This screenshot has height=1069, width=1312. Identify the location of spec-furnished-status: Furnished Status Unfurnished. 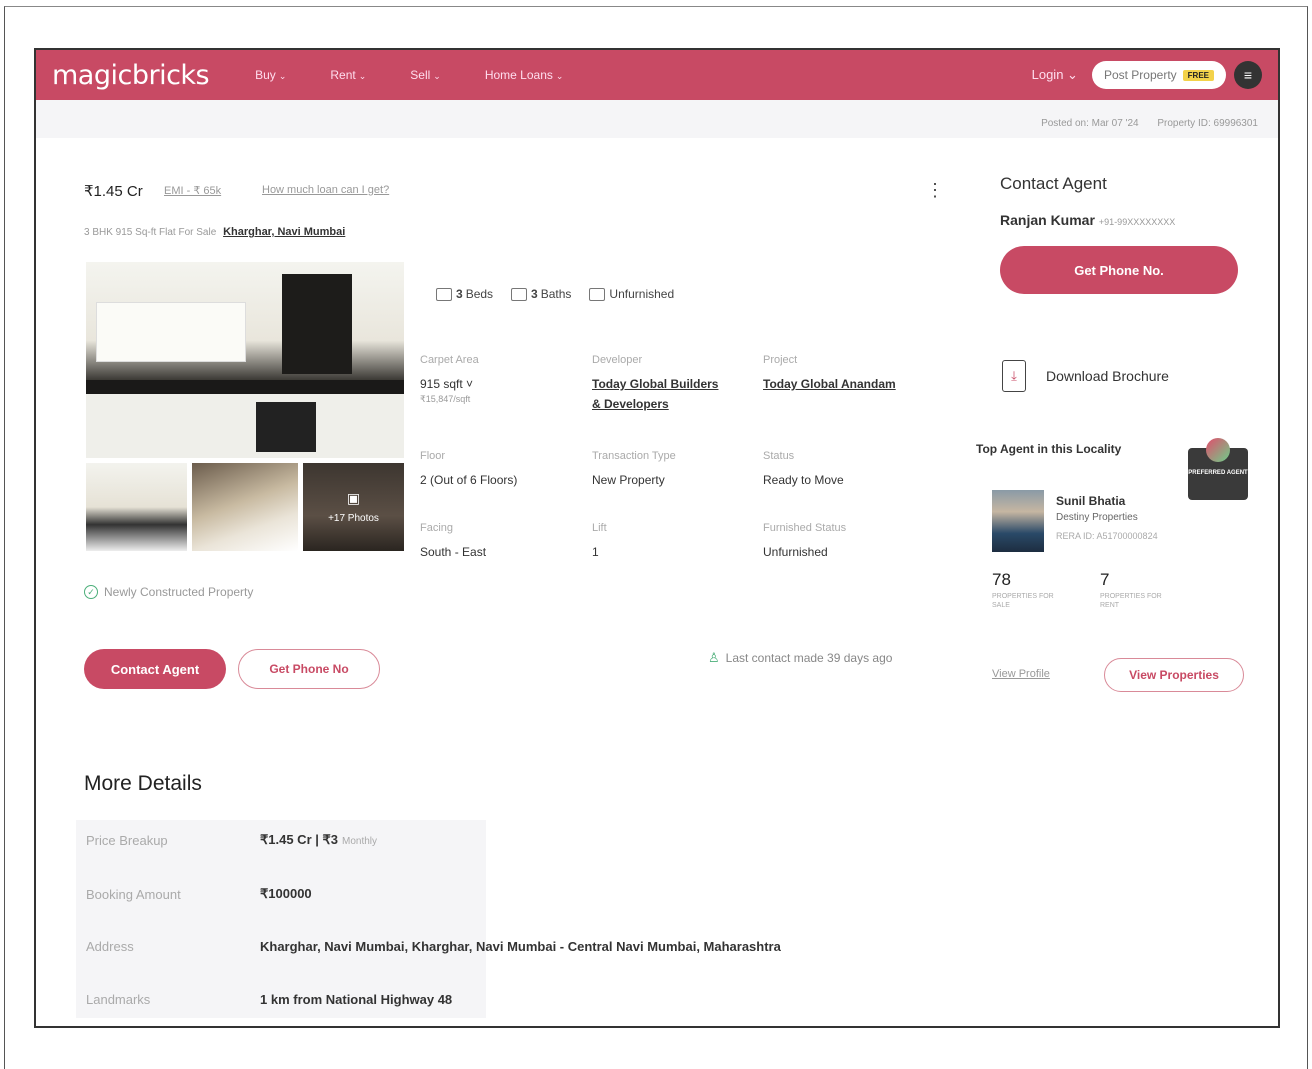
(805, 540).